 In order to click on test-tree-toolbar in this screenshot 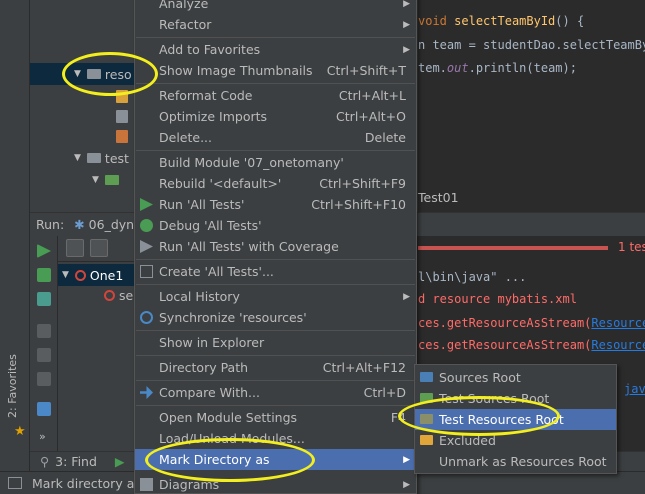, I will do `click(98, 249)`.